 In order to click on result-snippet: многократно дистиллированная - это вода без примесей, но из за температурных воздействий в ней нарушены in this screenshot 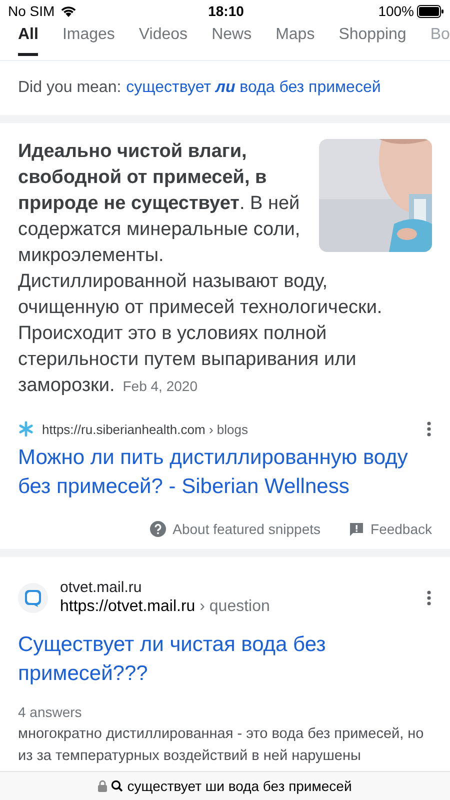, I will do `click(221, 745)`.